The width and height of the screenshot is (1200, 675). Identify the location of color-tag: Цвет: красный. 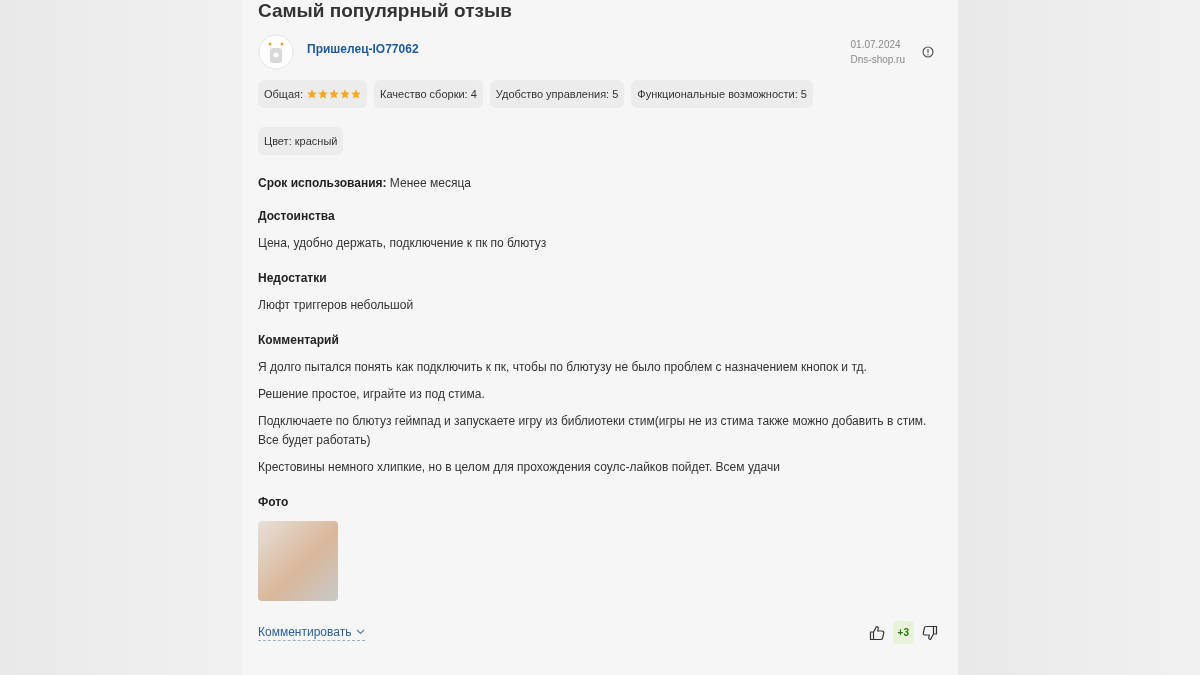
(301, 141).